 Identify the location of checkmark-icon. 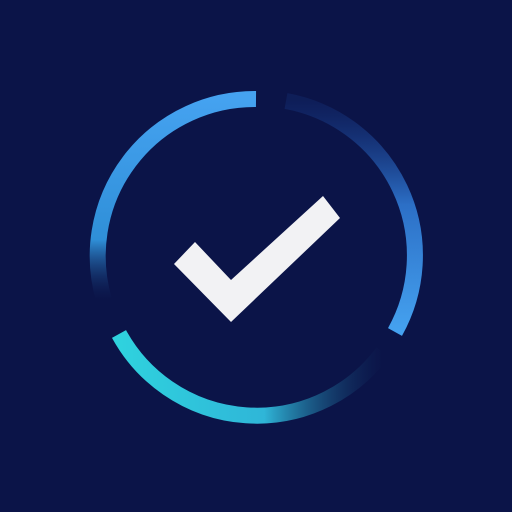
(257, 259).